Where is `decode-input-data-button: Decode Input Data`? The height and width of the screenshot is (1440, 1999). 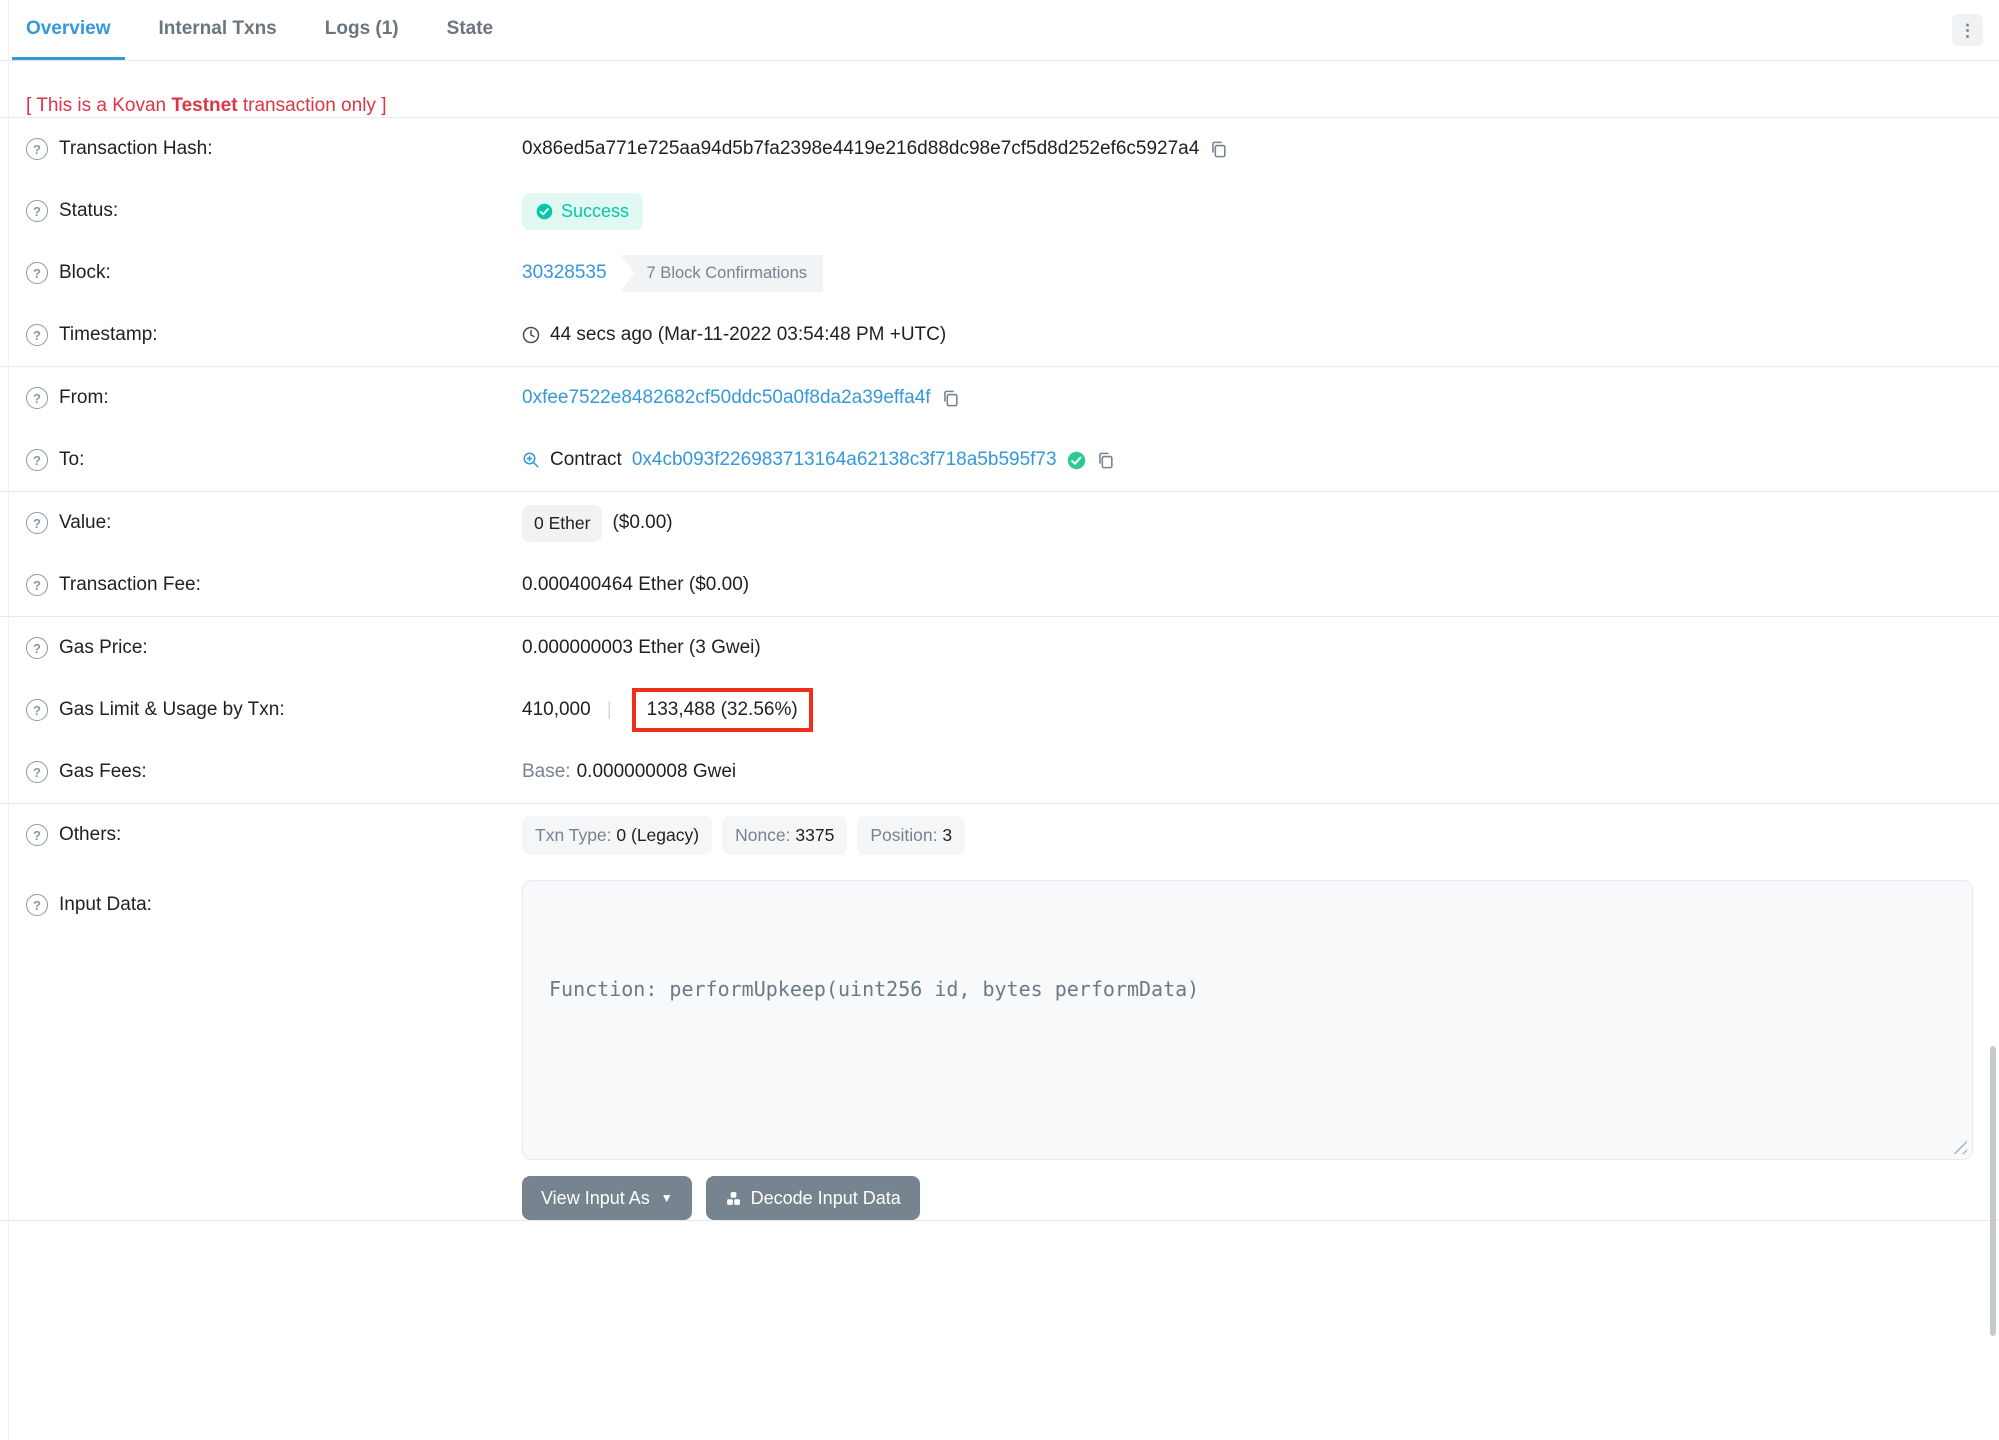 decode-input-data-button: Decode Input Data is located at coordinates (812, 1198).